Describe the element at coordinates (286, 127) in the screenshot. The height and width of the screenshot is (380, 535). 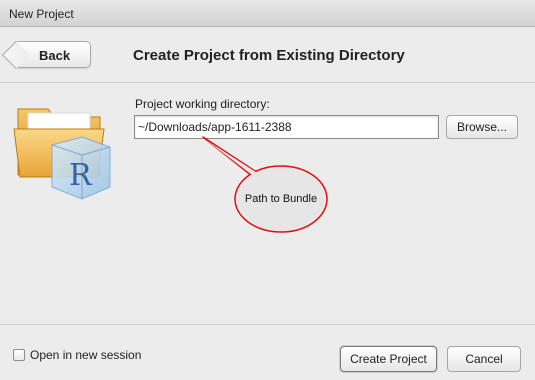
I see `directory-input: ~/Downloads/app-1611-2388` at that location.